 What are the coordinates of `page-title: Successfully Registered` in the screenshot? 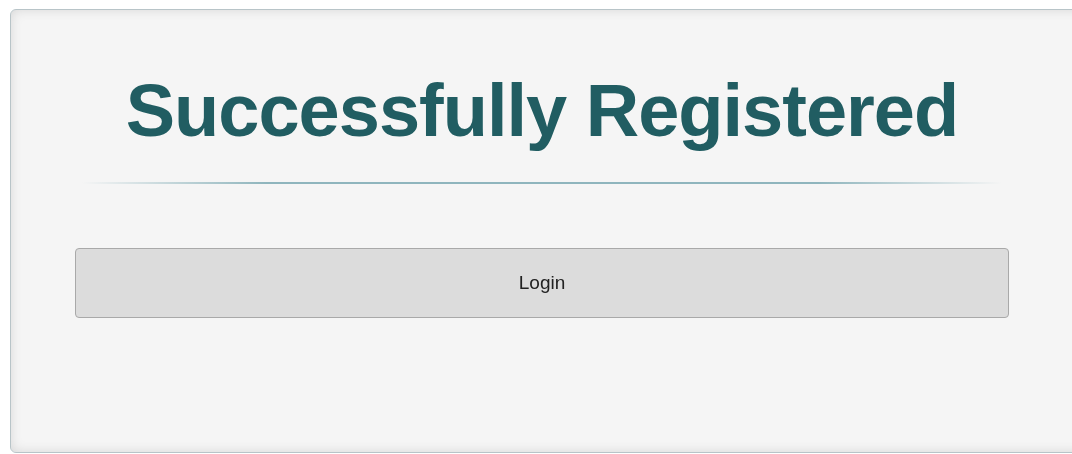 It's located at (542, 111).